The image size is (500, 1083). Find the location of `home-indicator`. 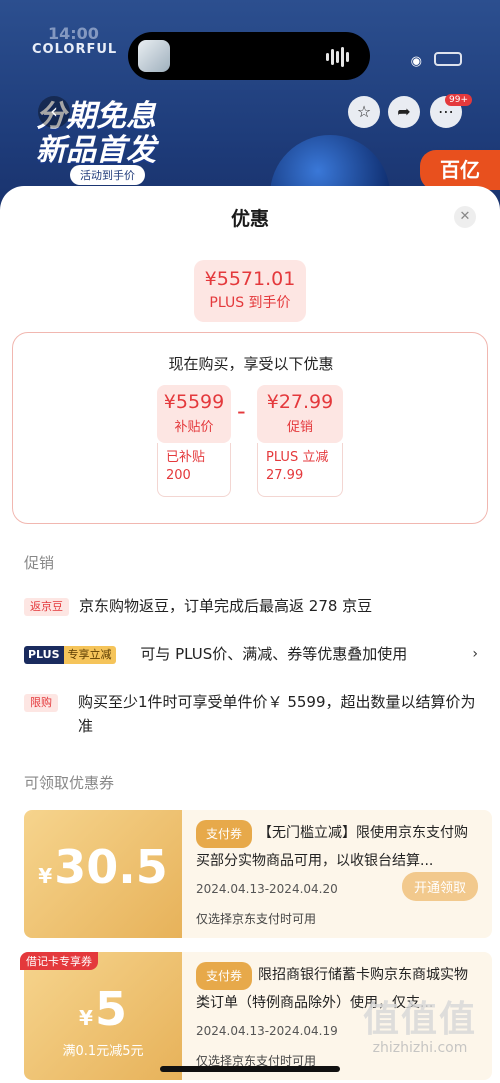

home-indicator is located at coordinates (250, 1069).